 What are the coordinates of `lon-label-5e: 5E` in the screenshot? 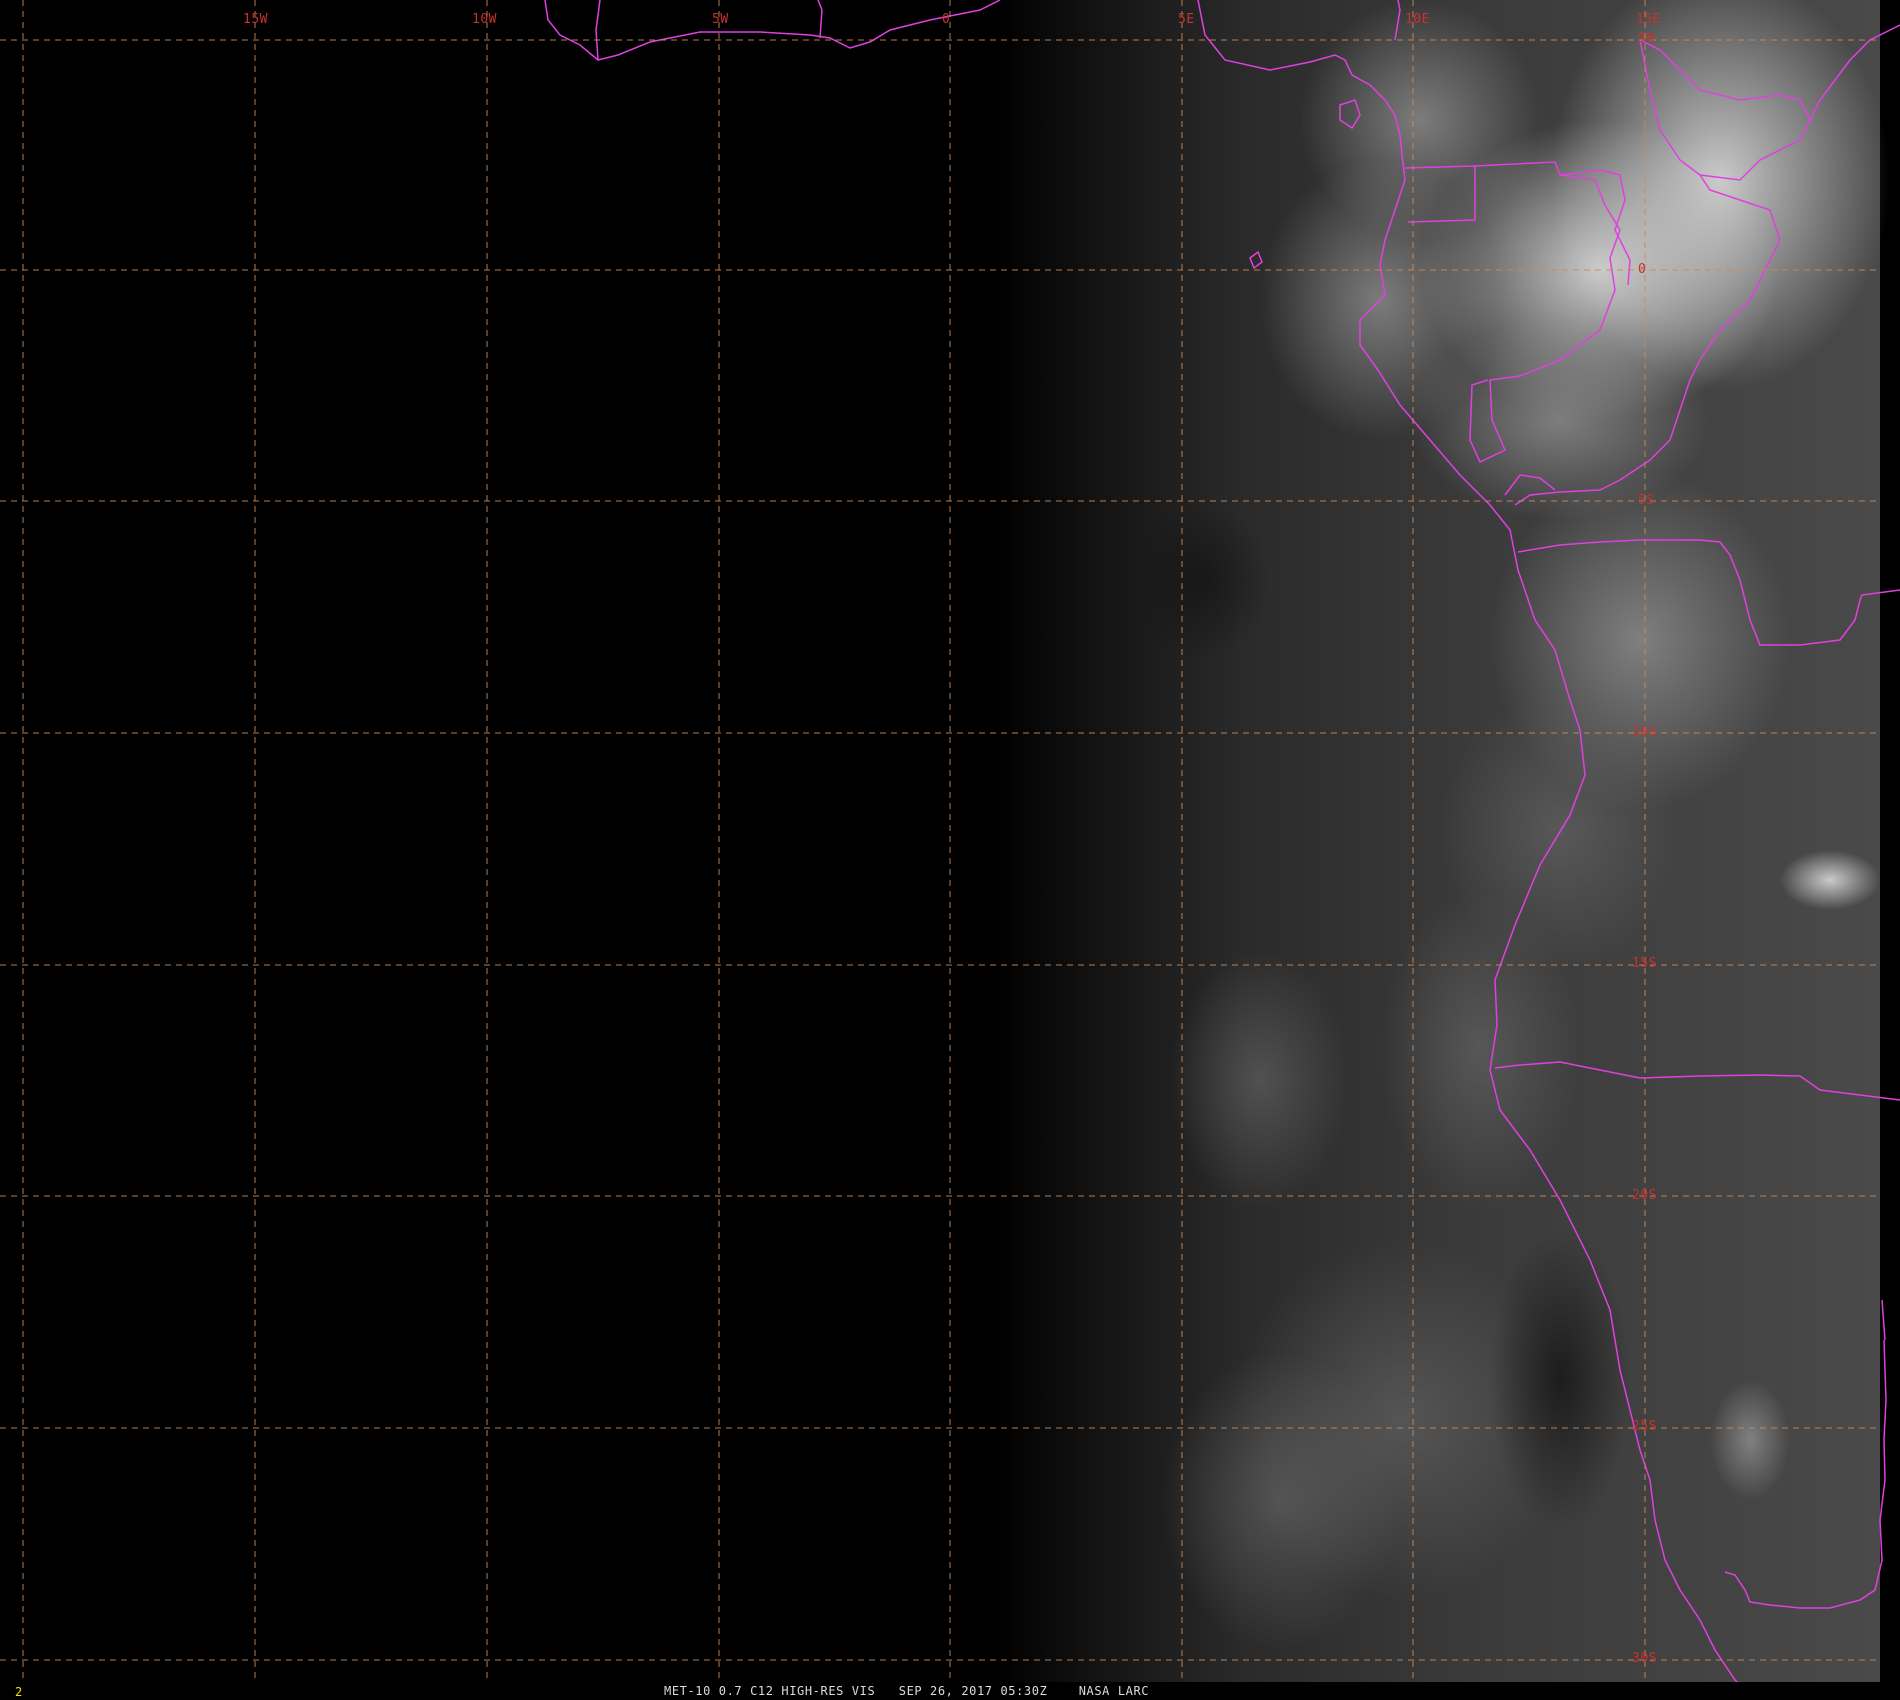 It's located at (1186, 19).